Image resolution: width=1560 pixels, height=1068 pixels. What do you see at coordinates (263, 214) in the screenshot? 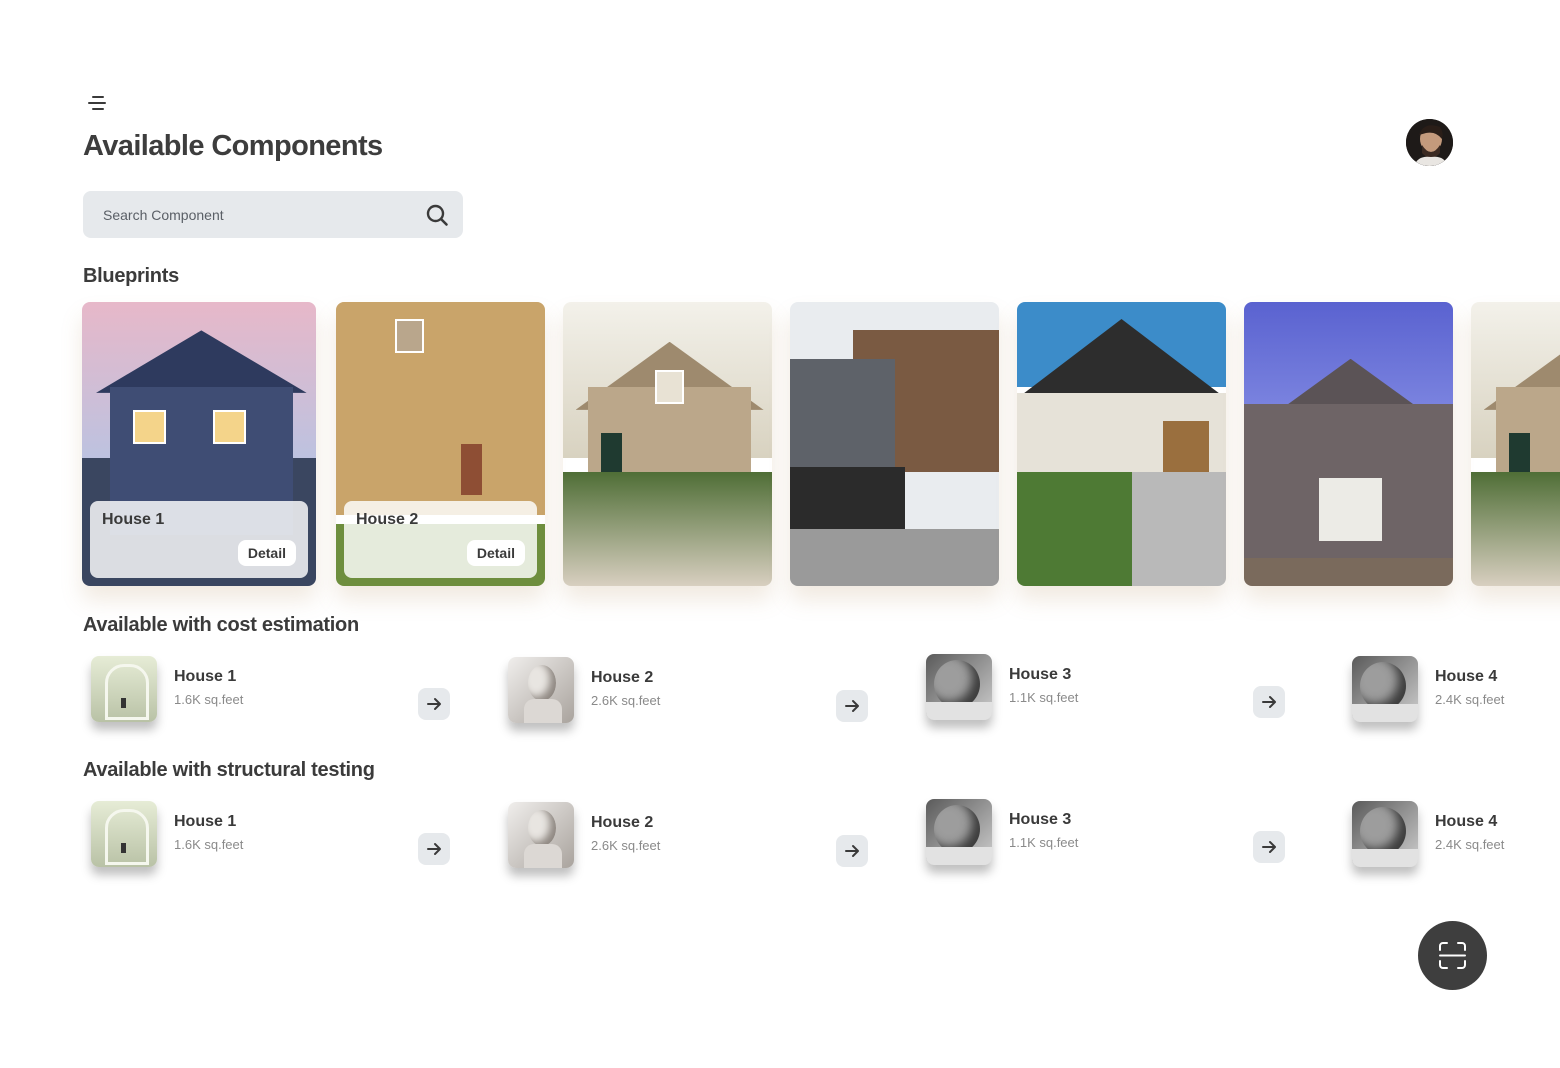
I see `search-input` at bounding box center [263, 214].